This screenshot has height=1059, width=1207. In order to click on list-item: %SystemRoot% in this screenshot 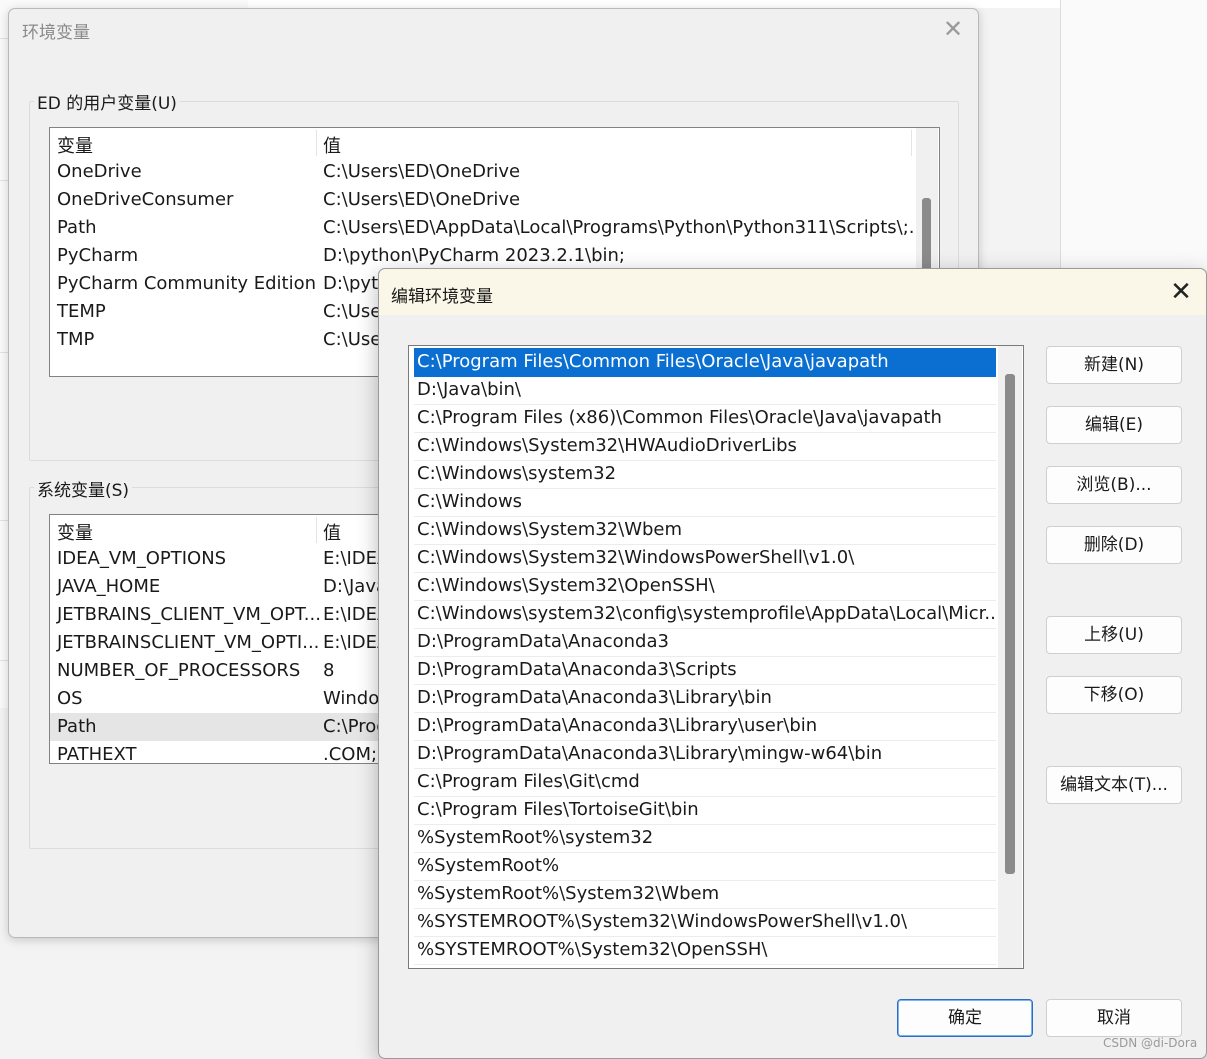, I will do `click(705, 866)`.